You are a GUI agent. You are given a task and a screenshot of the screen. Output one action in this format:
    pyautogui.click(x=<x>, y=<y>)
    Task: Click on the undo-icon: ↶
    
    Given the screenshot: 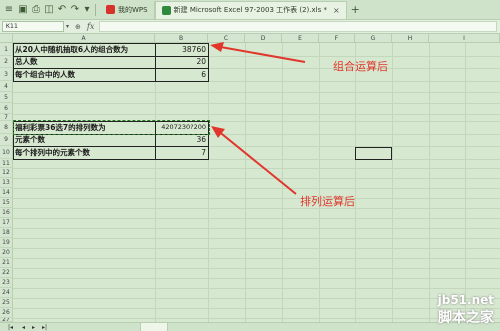 What is the action you would take?
    pyautogui.click(x=62, y=10)
    